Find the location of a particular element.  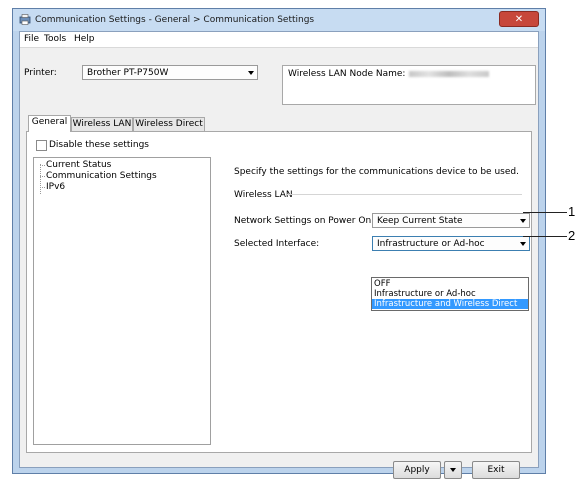

selected-interface-label: Selected Interface: is located at coordinates (277, 244).